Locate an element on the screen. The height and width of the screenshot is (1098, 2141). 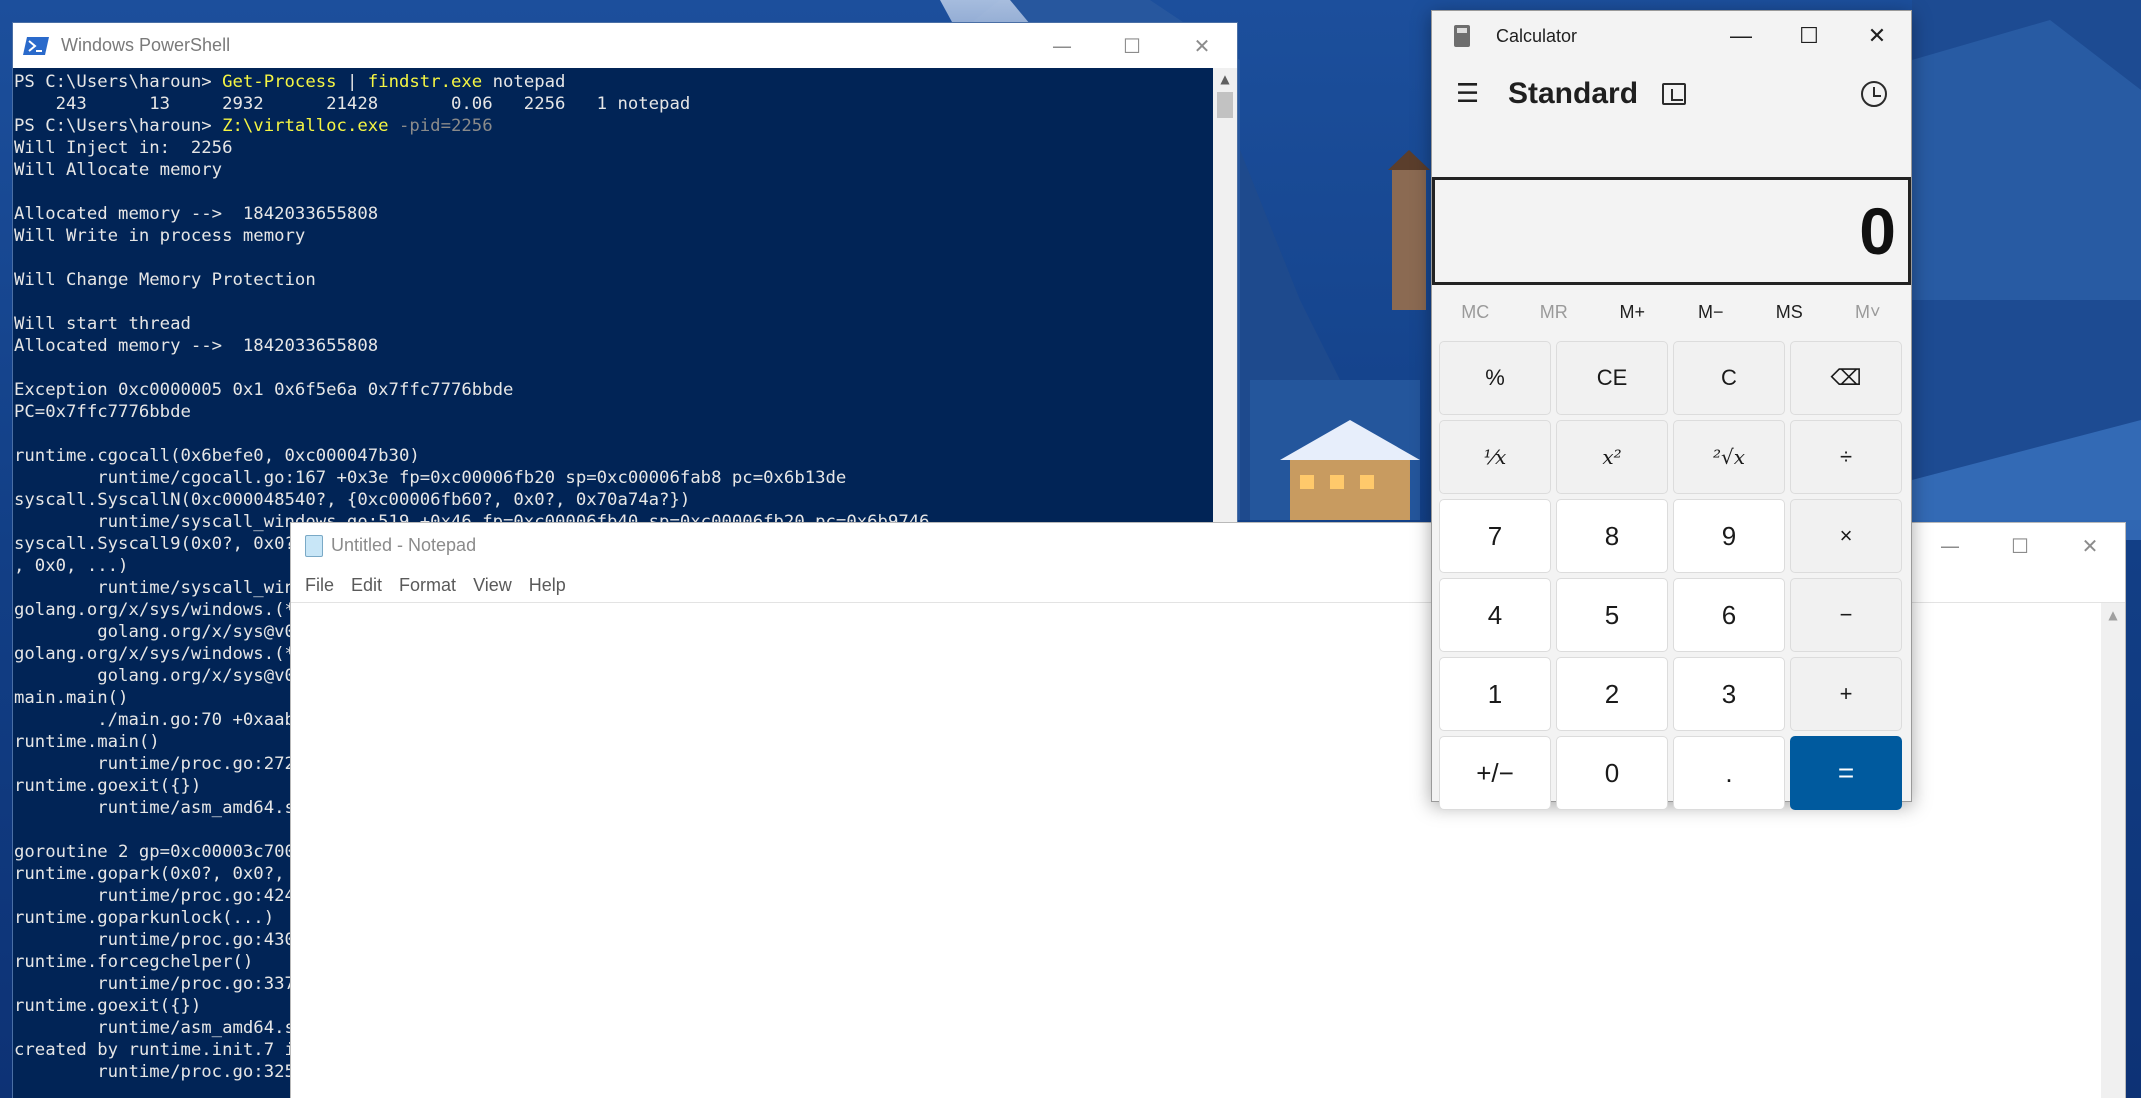
calculator-icon is located at coordinates (1462, 36).